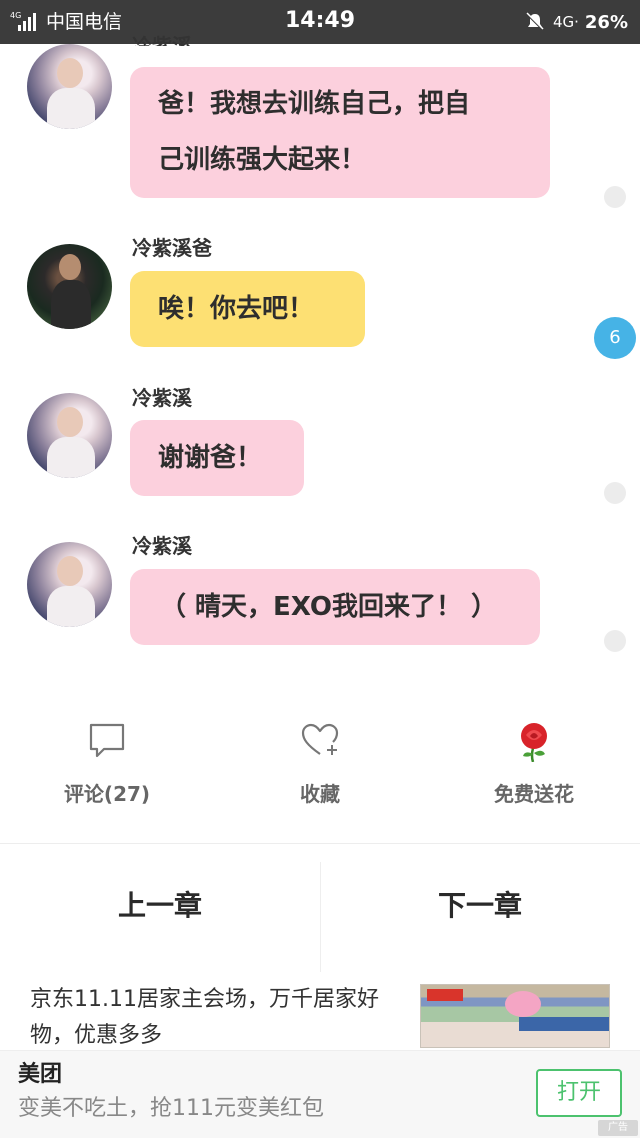 The width and height of the screenshot is (640, 1138). I want to click on message-line: 己训练强大起来！, so click(262, 160).